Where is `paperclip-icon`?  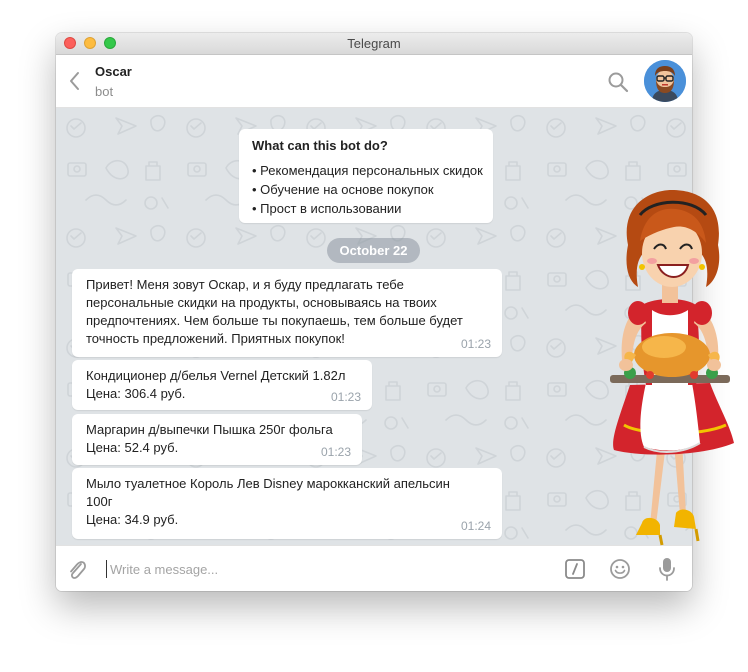
paperclip-icon is located at coordinates (77, 570).